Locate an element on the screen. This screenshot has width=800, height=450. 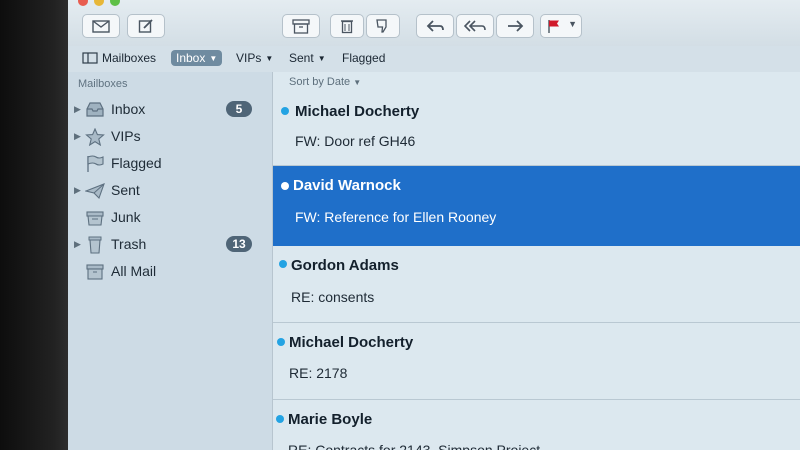
forward-arrow-icon is located at coordinates (516, 26).